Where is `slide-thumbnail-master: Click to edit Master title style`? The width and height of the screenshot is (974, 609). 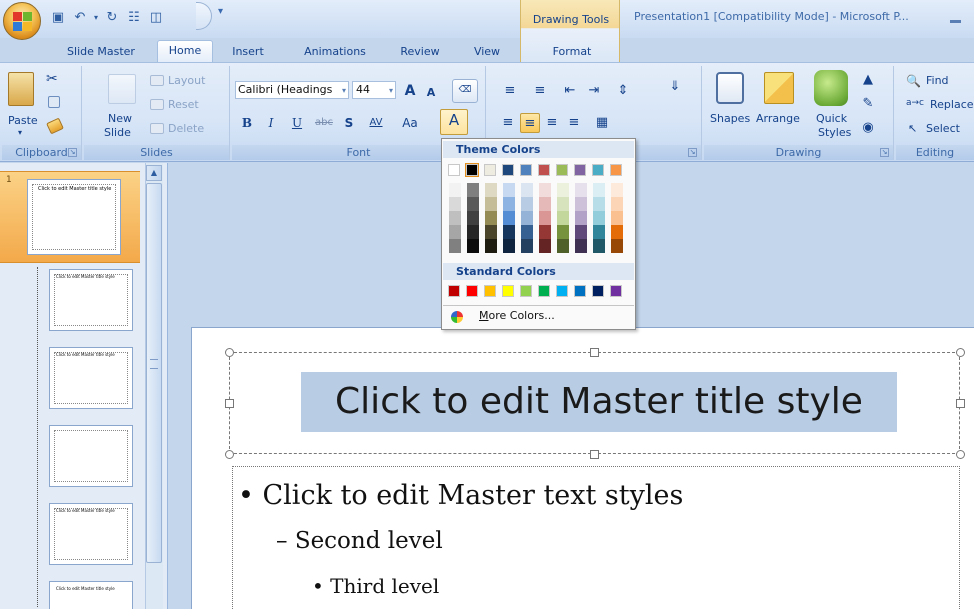 slide-thumbnail-master: Click to edit Master title style is located at coordinates (74, 217).